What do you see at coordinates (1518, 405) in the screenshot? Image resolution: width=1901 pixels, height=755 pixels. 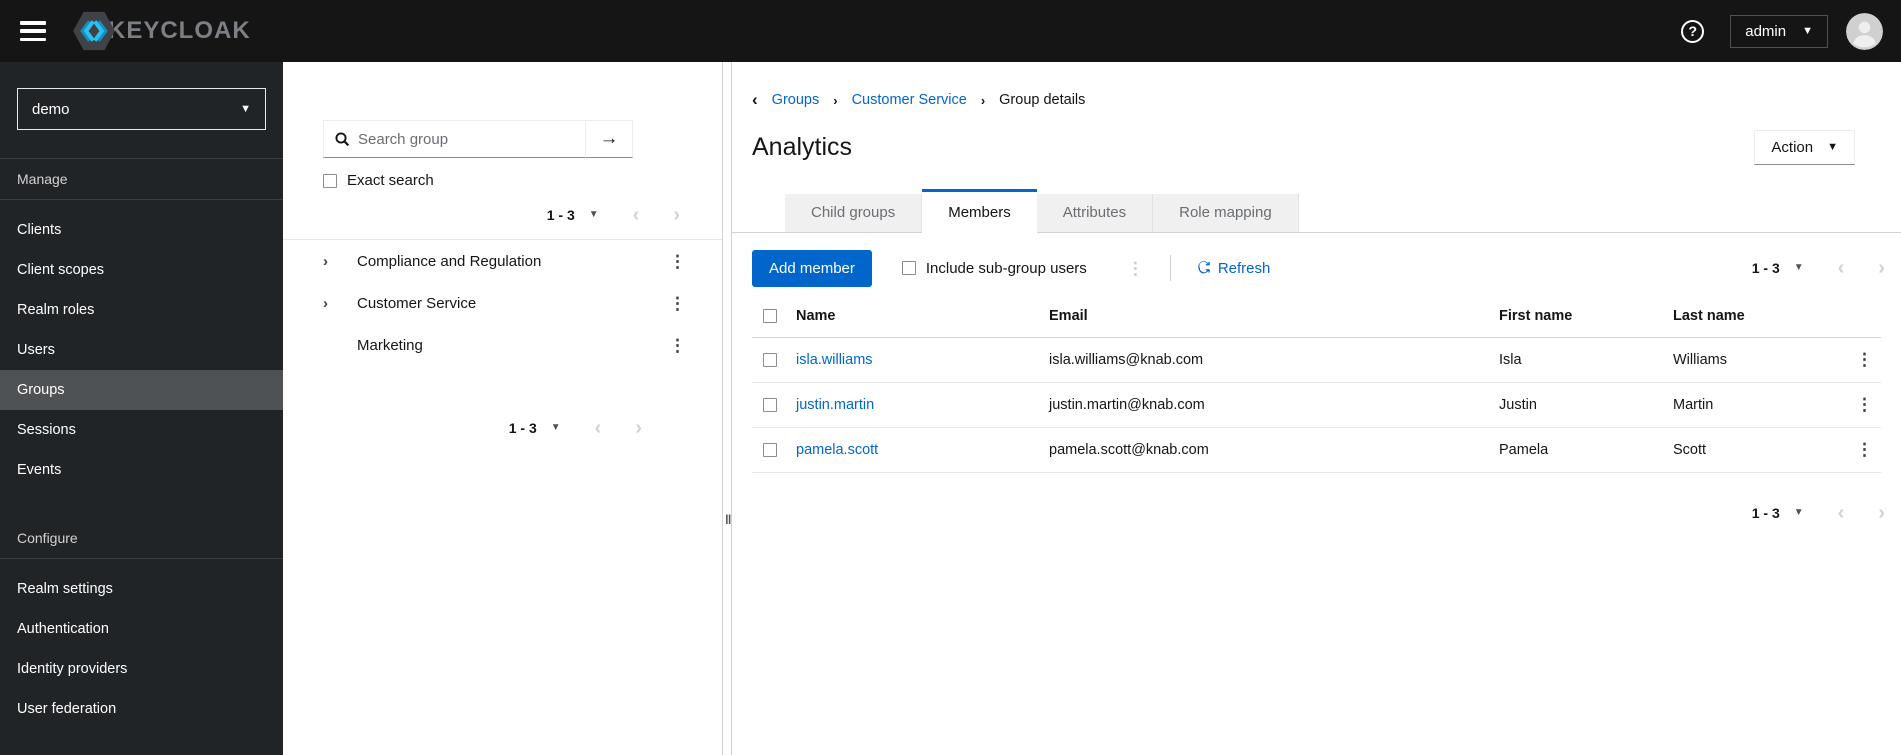 I see `member-first-name: Justin` at bounding box center [1518, 405].